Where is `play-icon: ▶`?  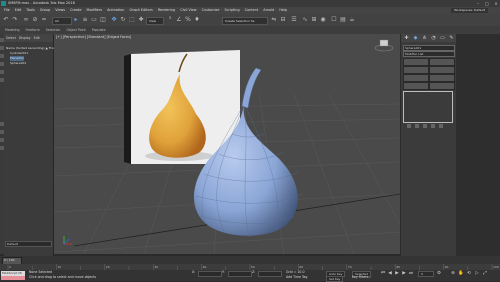
play-icon: ▶ is located at coordinates (397, 273).